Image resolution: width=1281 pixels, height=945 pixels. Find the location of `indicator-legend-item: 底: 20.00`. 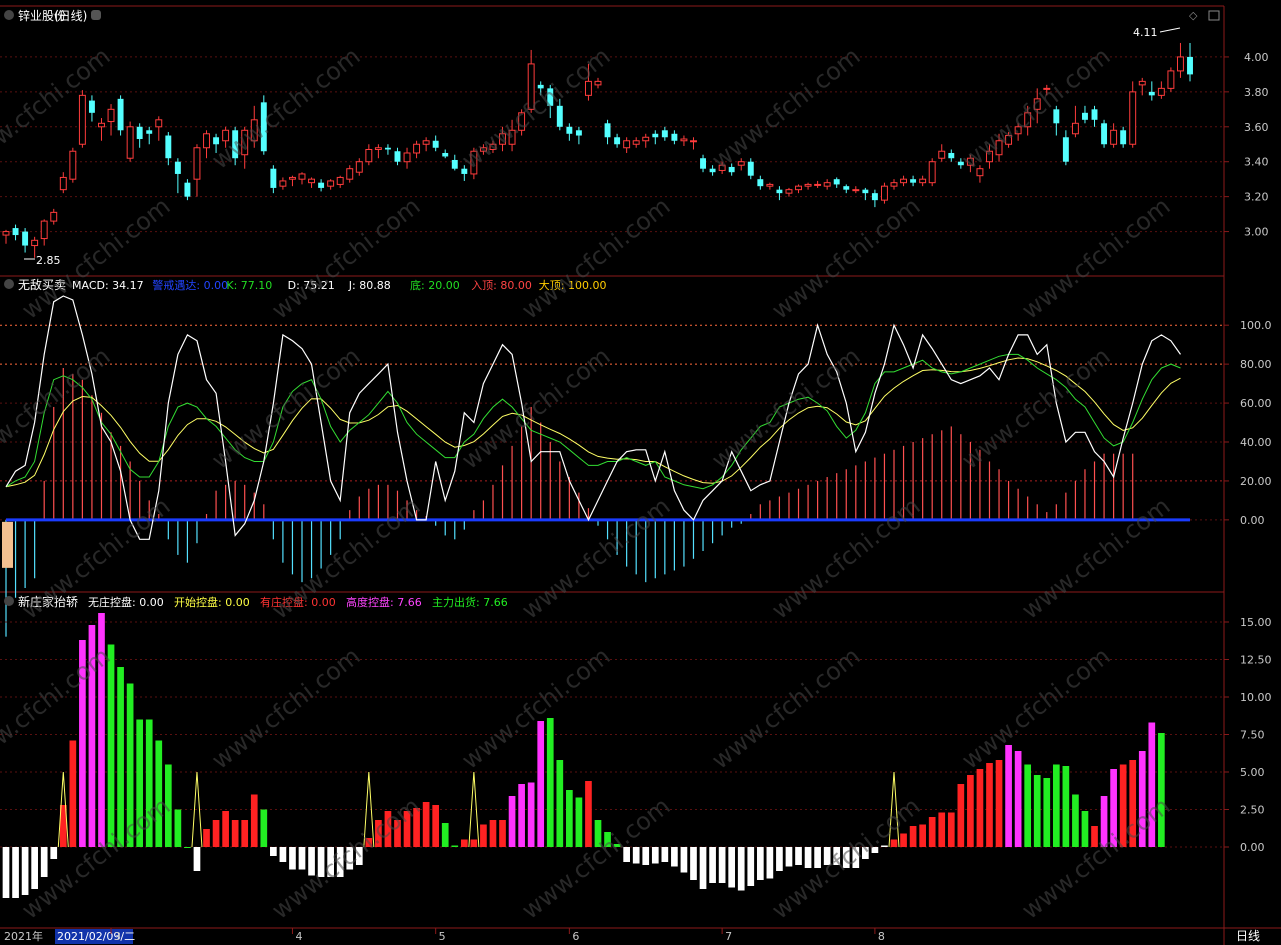

indicator-legend-item: 底: 20.00 is located at coordinates (435, 285).